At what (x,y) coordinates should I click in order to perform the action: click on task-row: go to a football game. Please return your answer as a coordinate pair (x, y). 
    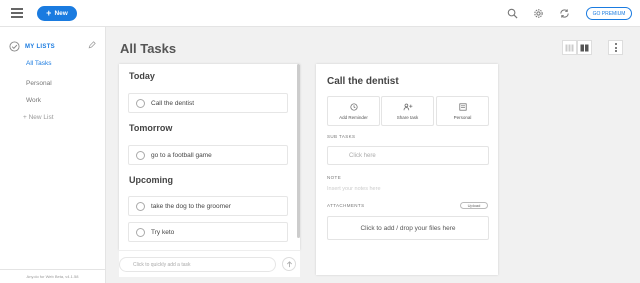
    Looking at the image, I should click on (208, 155).